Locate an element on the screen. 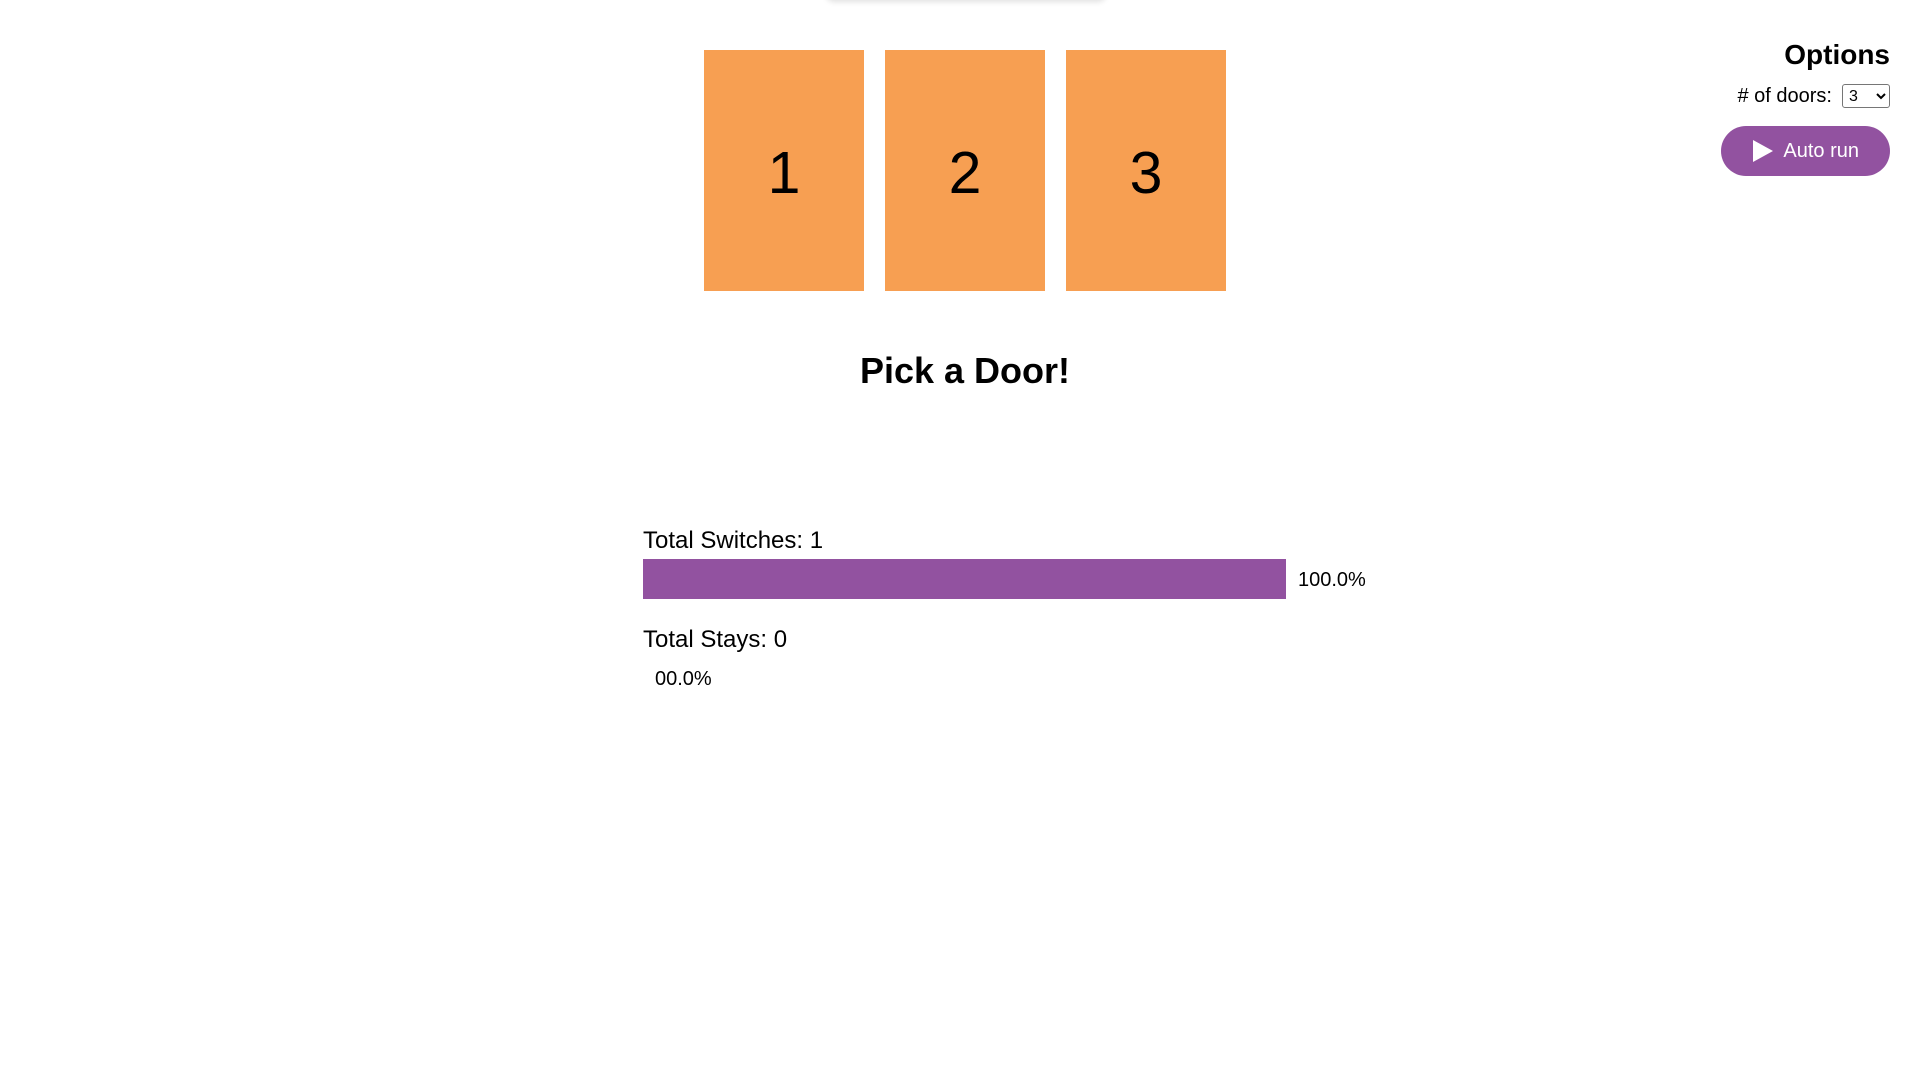 This screenshot has height=1080, width=1920. stays-row: 00.0% is located at coordinates (1043, 678).